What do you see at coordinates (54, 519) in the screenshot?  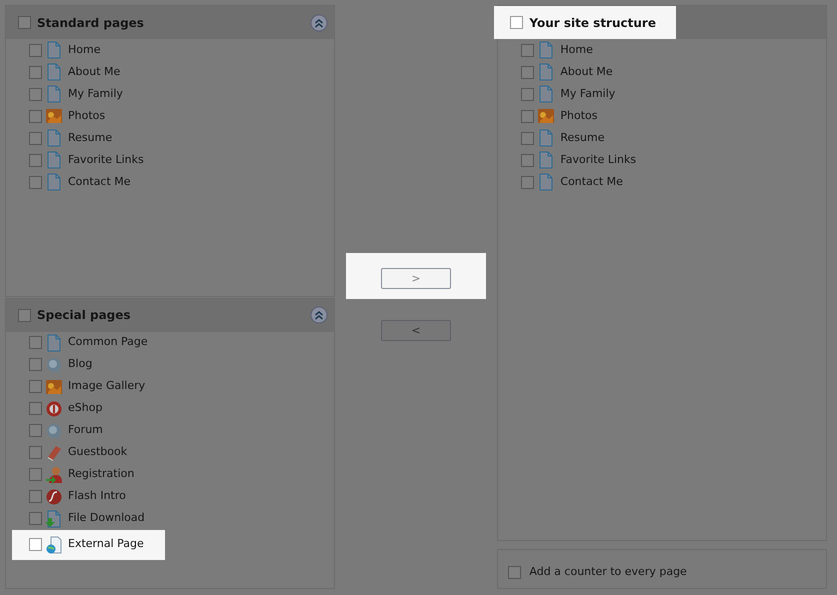 I see `download-icon` at bounding box center [54, 519].